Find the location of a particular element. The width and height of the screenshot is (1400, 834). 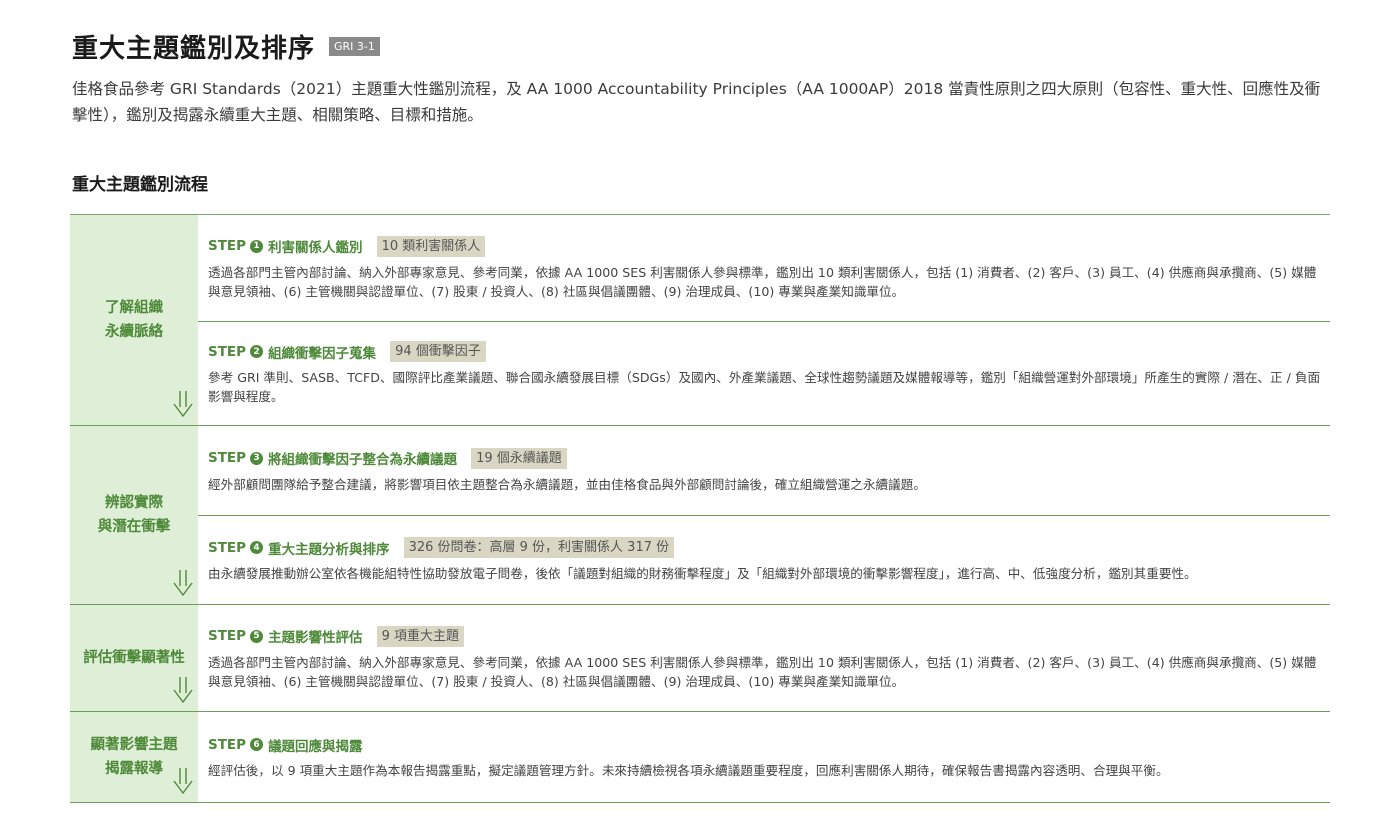

phase-label: 辨認實際 與潛在衝擊 is located at coordinates (134, 515).